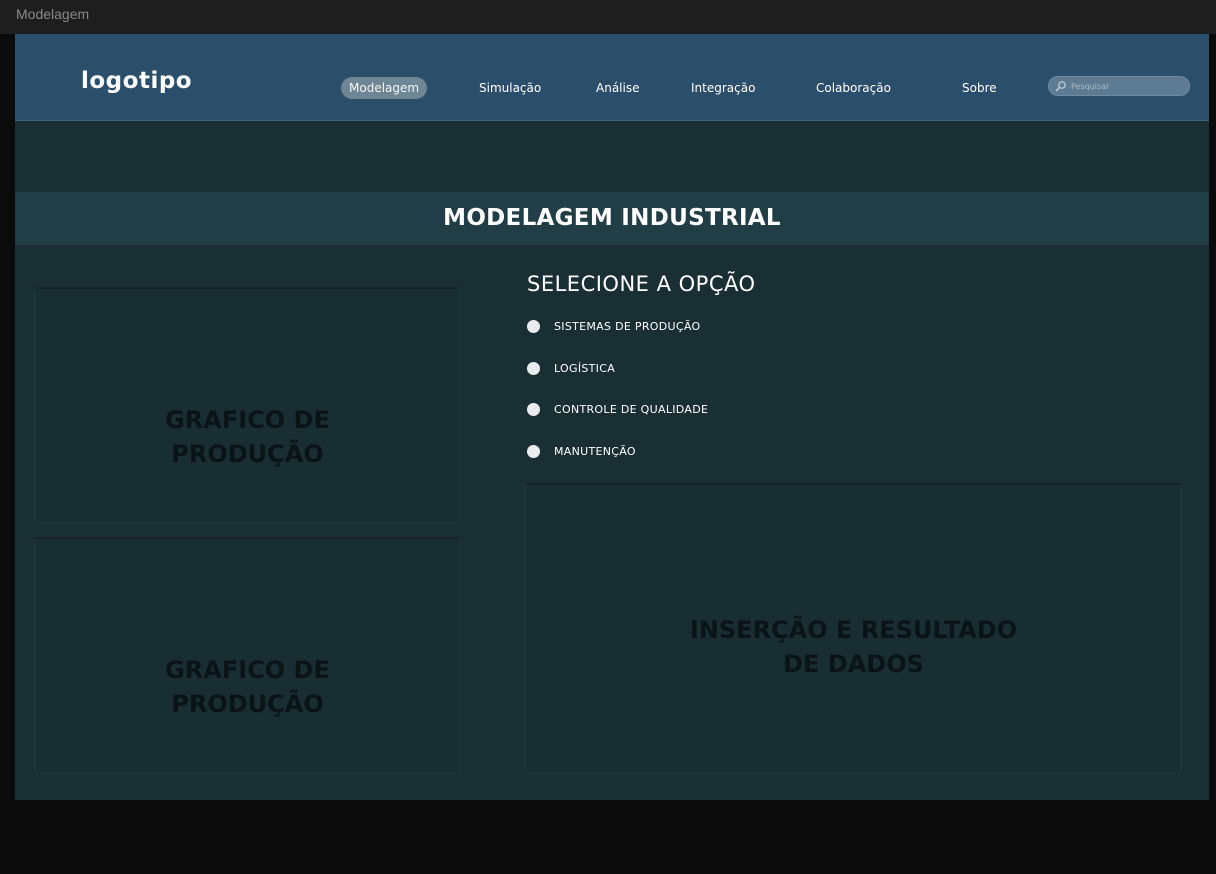 The width and height of the screenshot is (1216, 874). I want to click on option-label: CONTROLE DE QUALIDADE, so click(631, 409).